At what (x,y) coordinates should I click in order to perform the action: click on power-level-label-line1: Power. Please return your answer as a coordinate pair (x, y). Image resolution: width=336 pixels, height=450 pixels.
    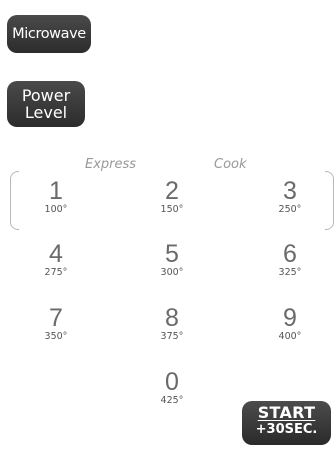
    Looking at the image, I should click on (46, 95).